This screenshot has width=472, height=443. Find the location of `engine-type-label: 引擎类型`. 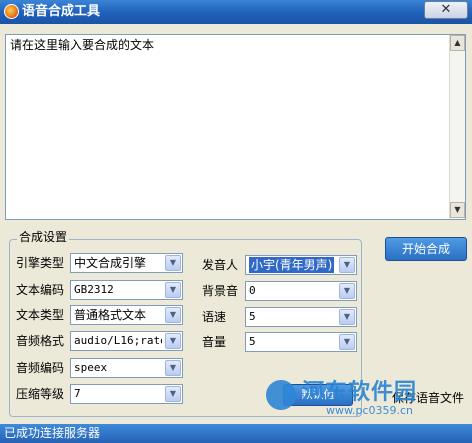

engine-type-label: 引擎类型 is located at coordinates (40, 263).